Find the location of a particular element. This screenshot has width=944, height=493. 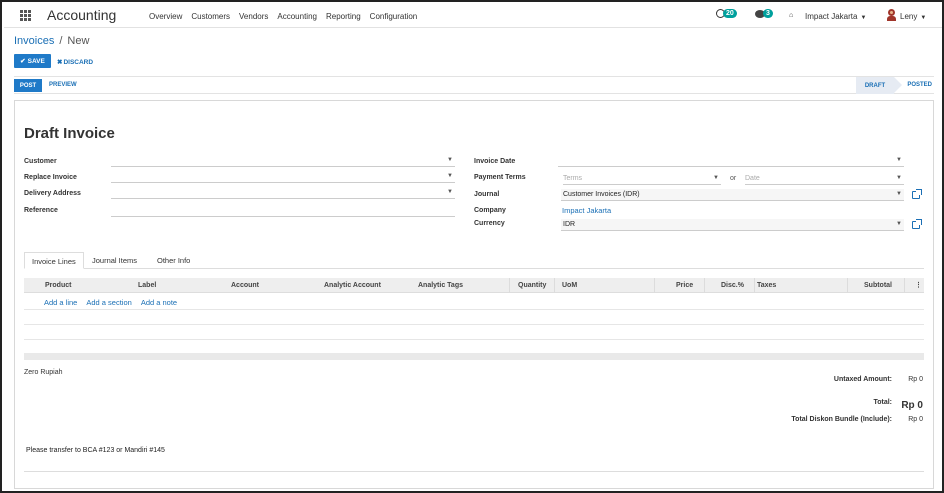

menu-item-accounting: Accounting is located at coordinates (297, 16).